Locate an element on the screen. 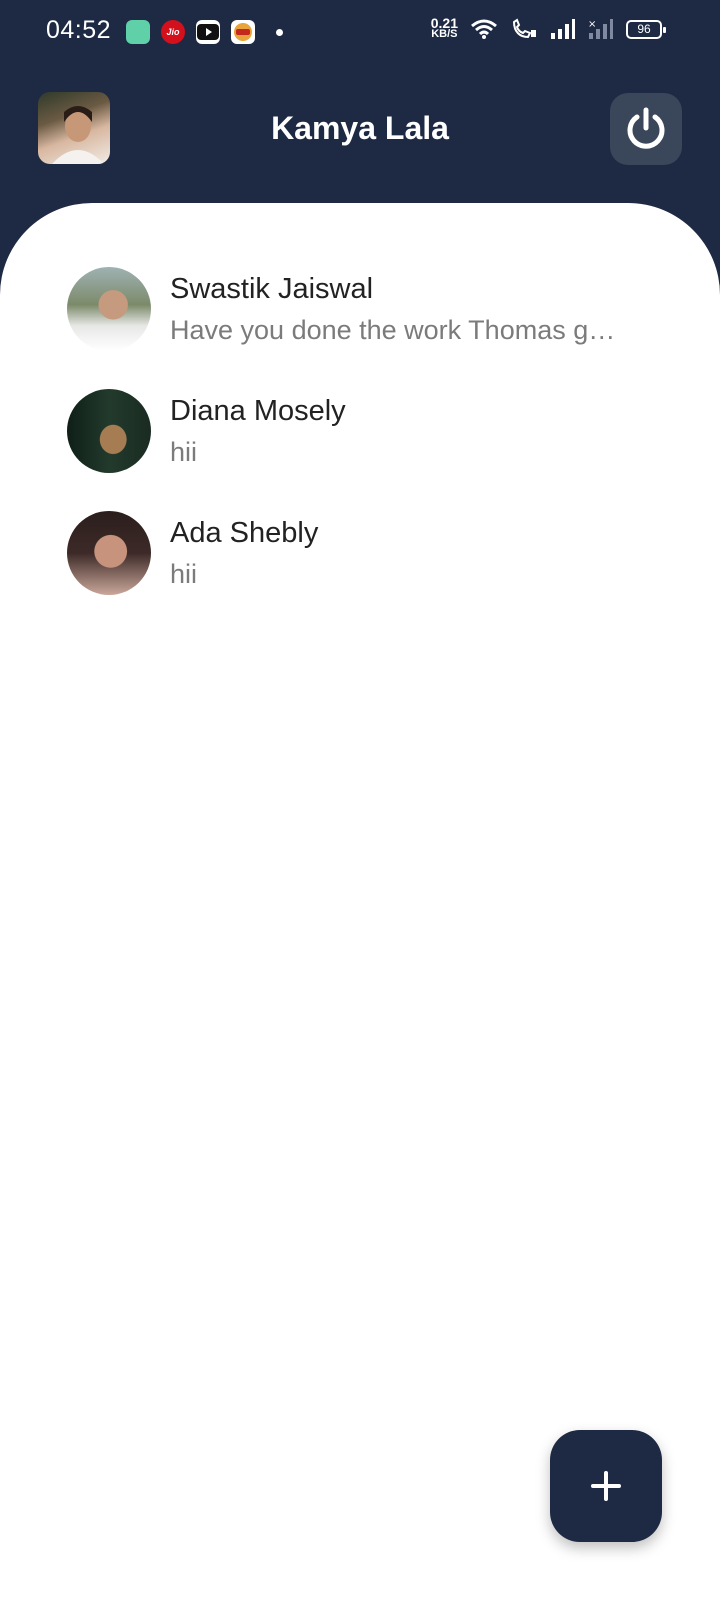  network-speed-unit: KB/S is located at coordinates (444, 34).